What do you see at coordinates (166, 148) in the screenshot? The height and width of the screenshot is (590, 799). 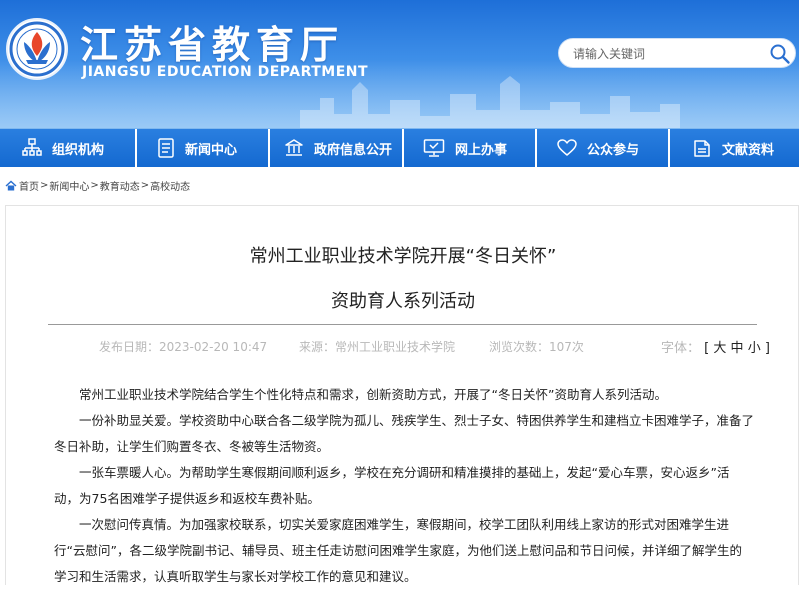 I see `document-icon` at bounding box center [166, 148].